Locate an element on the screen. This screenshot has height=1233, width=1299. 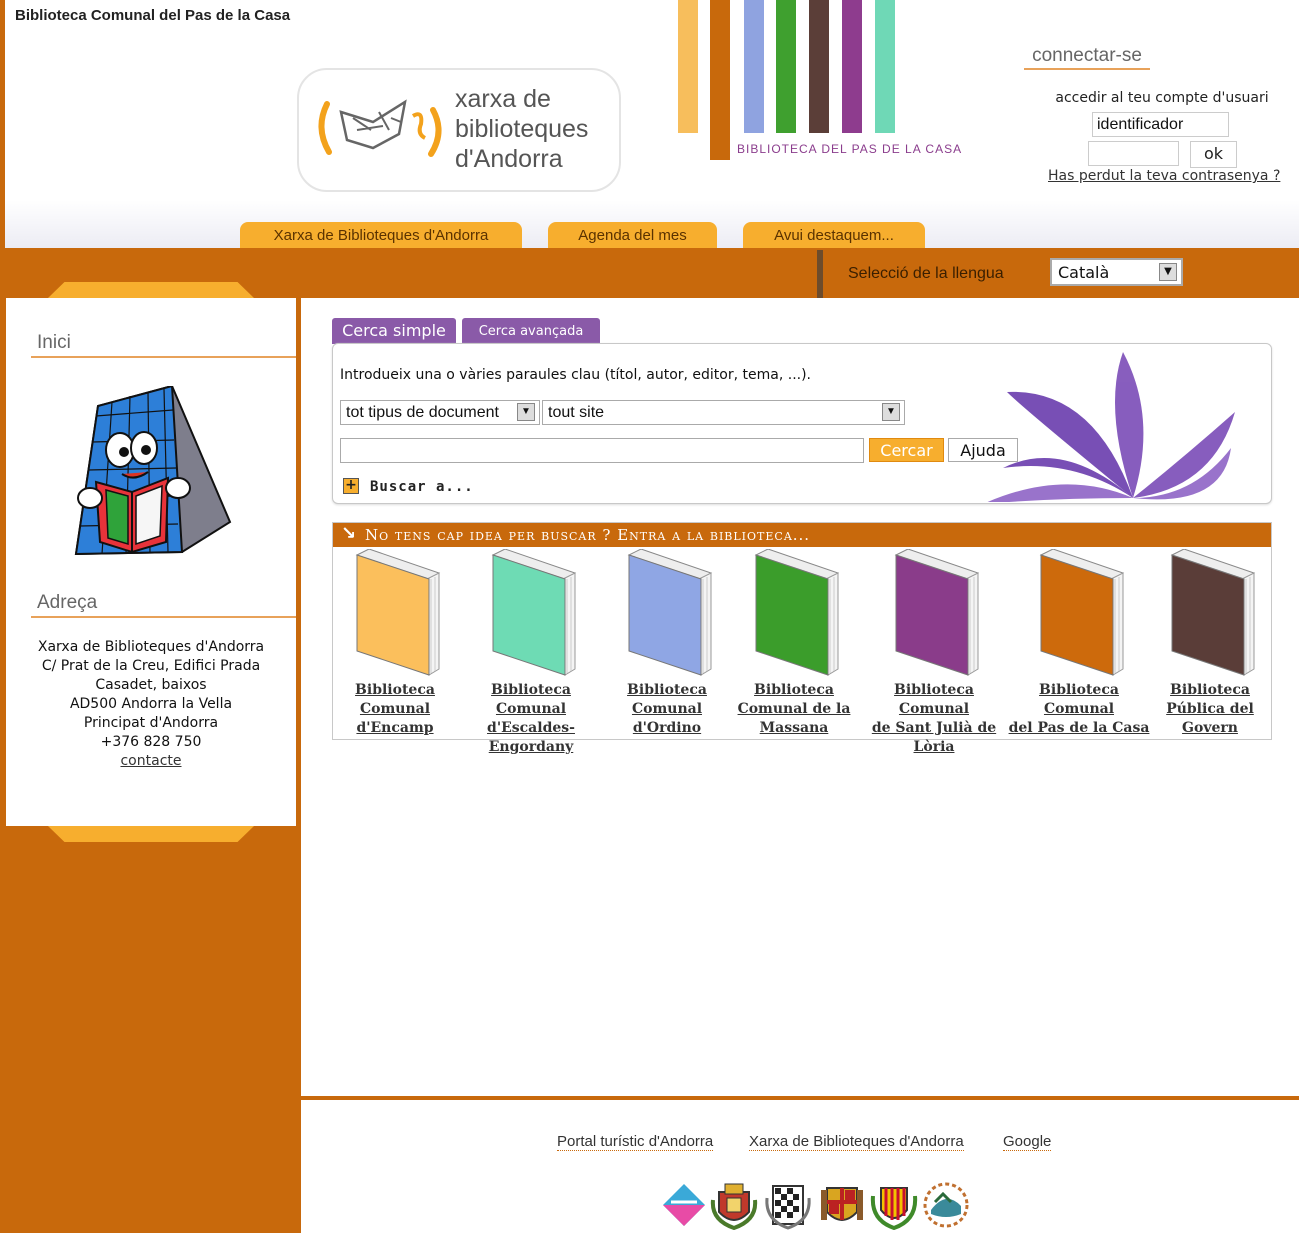
library-name-line: del Pas de la Casa is located at coordinates (1079, 728).